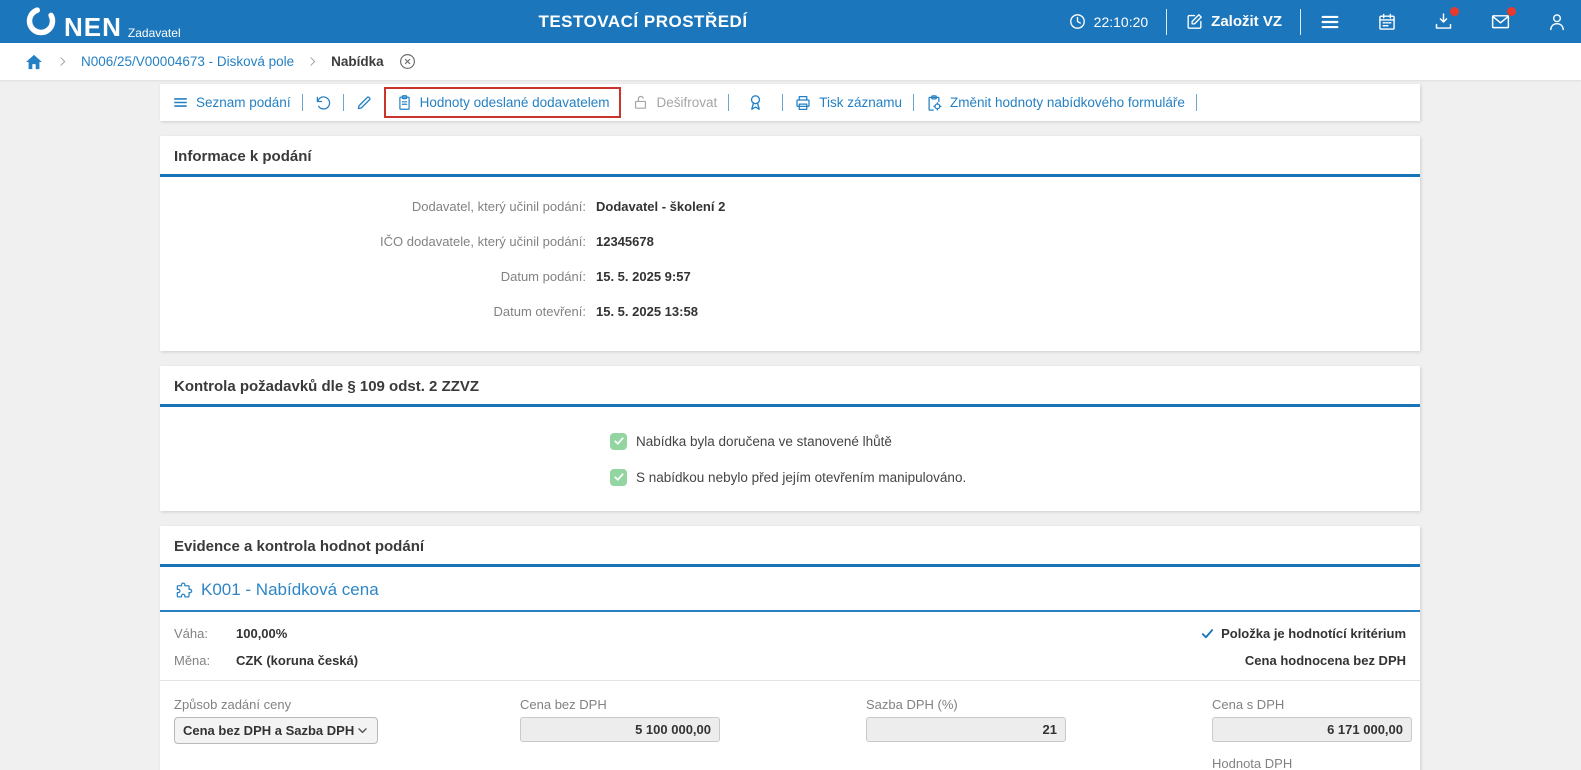 The image size is (1581, 770). I want to click on home-icon, so click(34, 62).